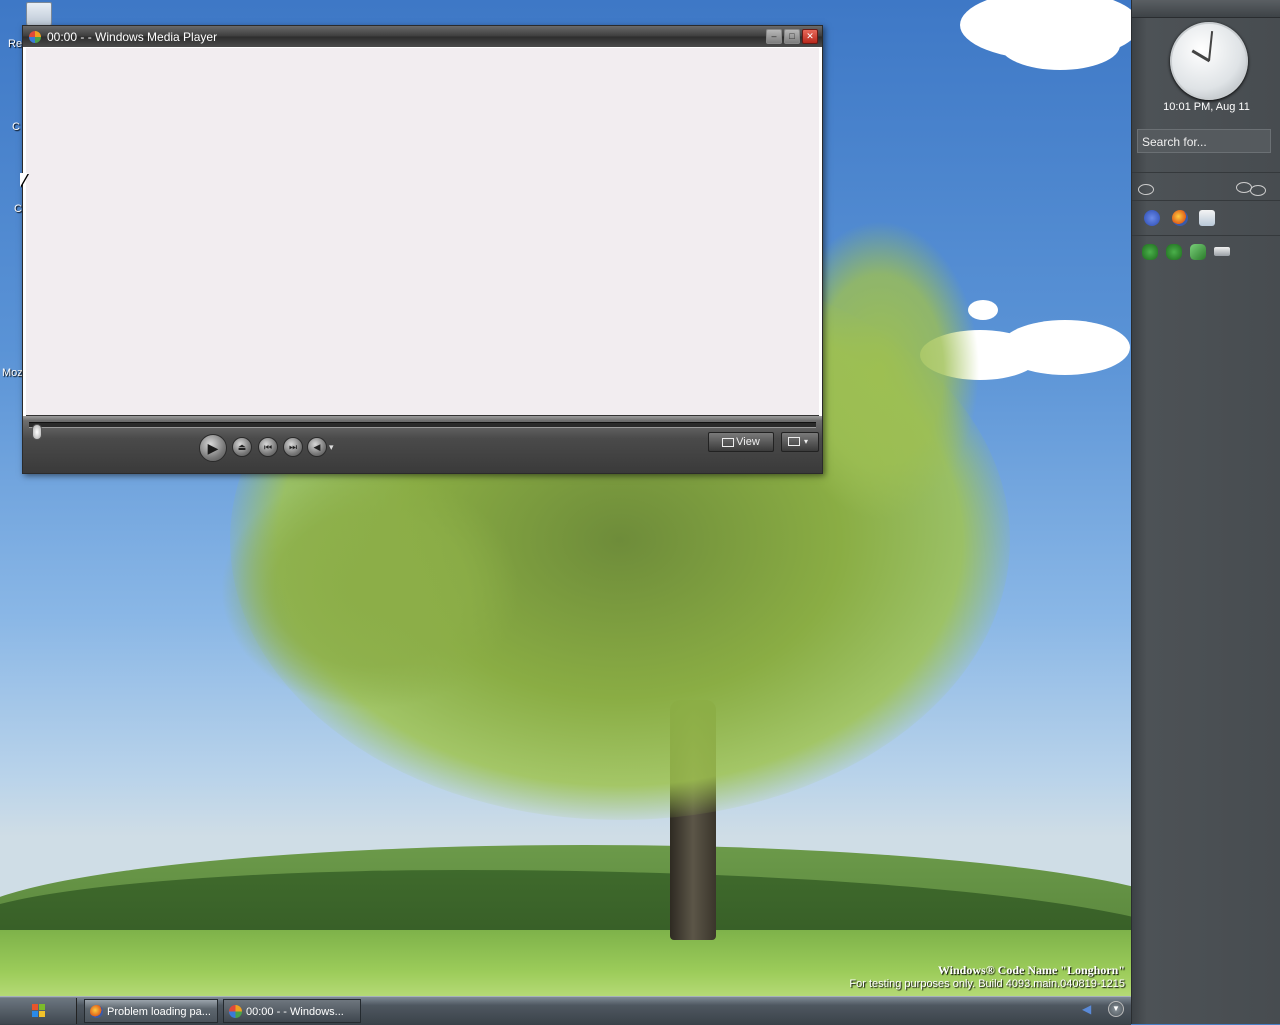 Image resolution: width=1280 pixels, height=1025 pixels. I want to click on mode-icon, so click(794, 442).